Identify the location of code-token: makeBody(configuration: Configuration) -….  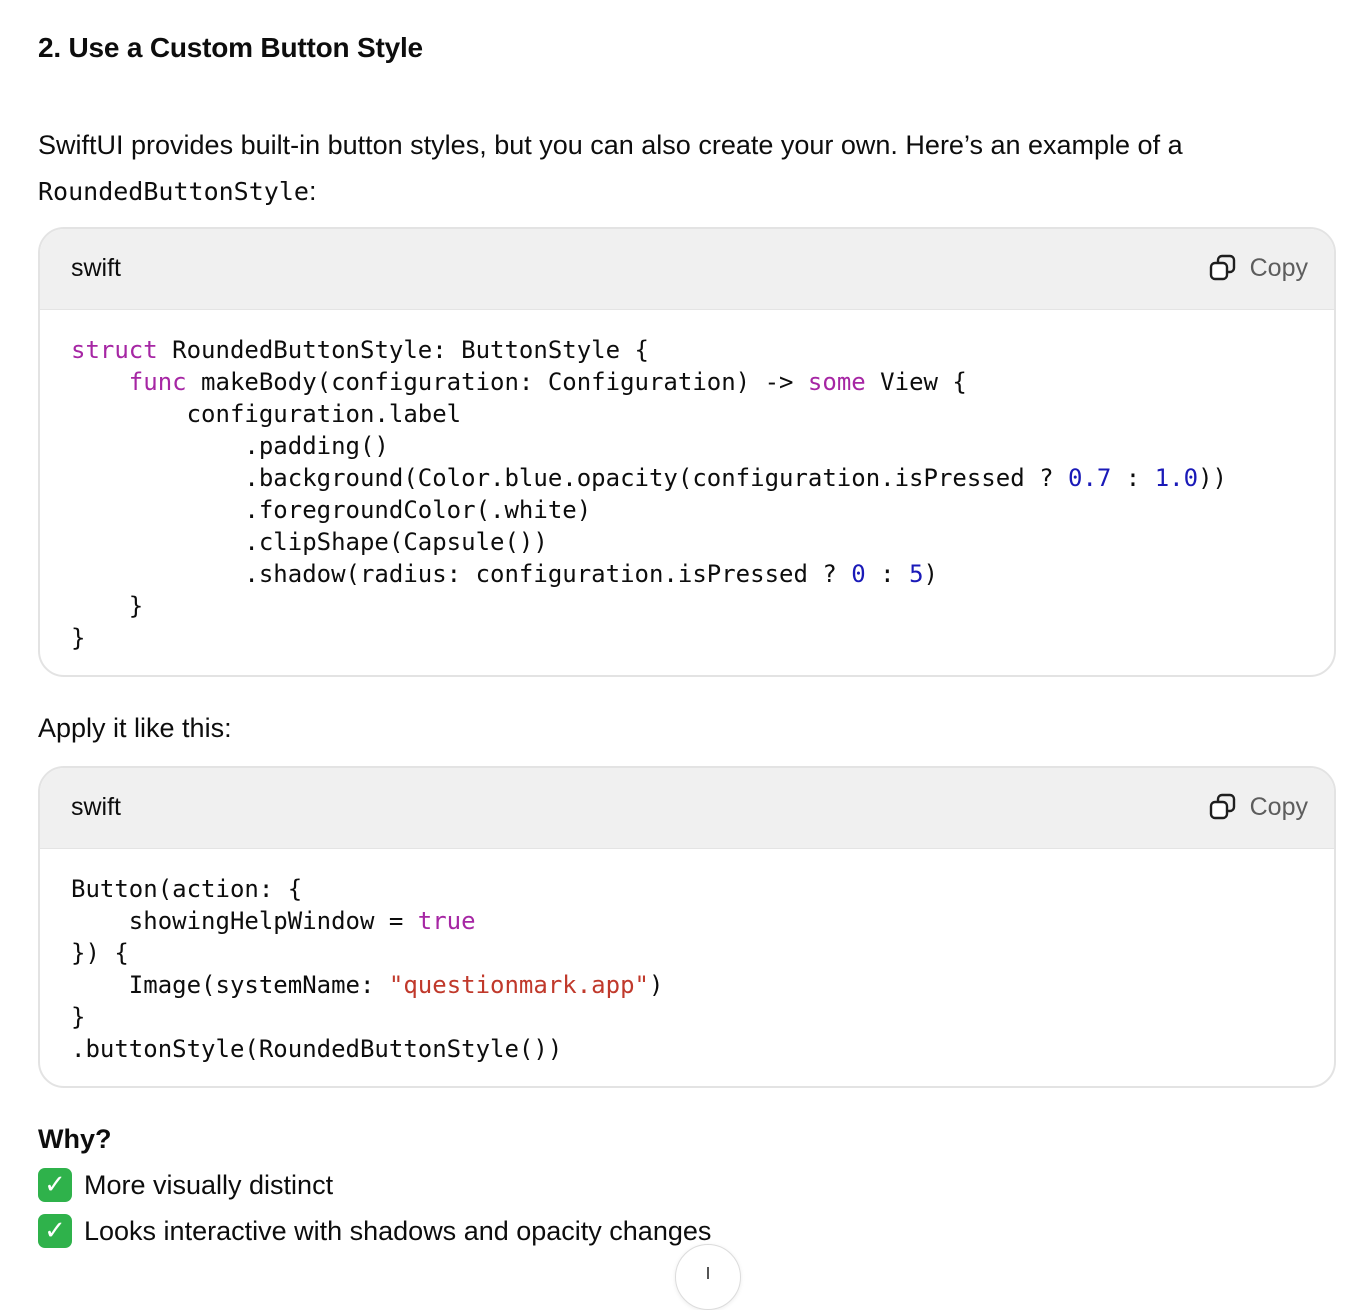
(497, 382).